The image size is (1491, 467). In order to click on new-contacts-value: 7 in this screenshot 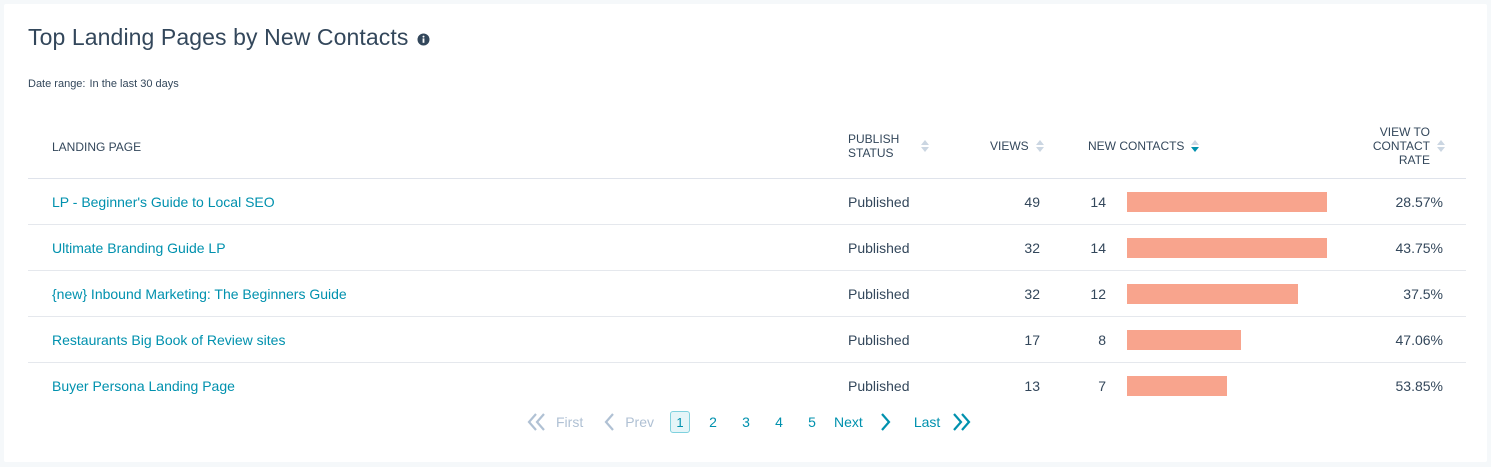, I will do `click(1102, 385)`.